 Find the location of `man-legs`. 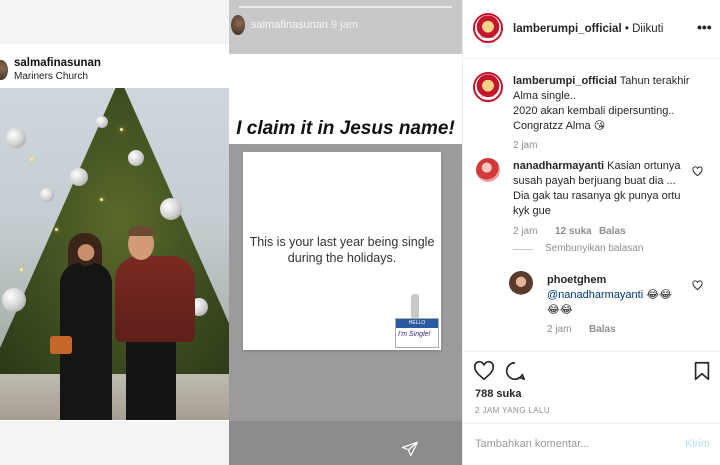

man-legs is located at coordinates (151, 379).